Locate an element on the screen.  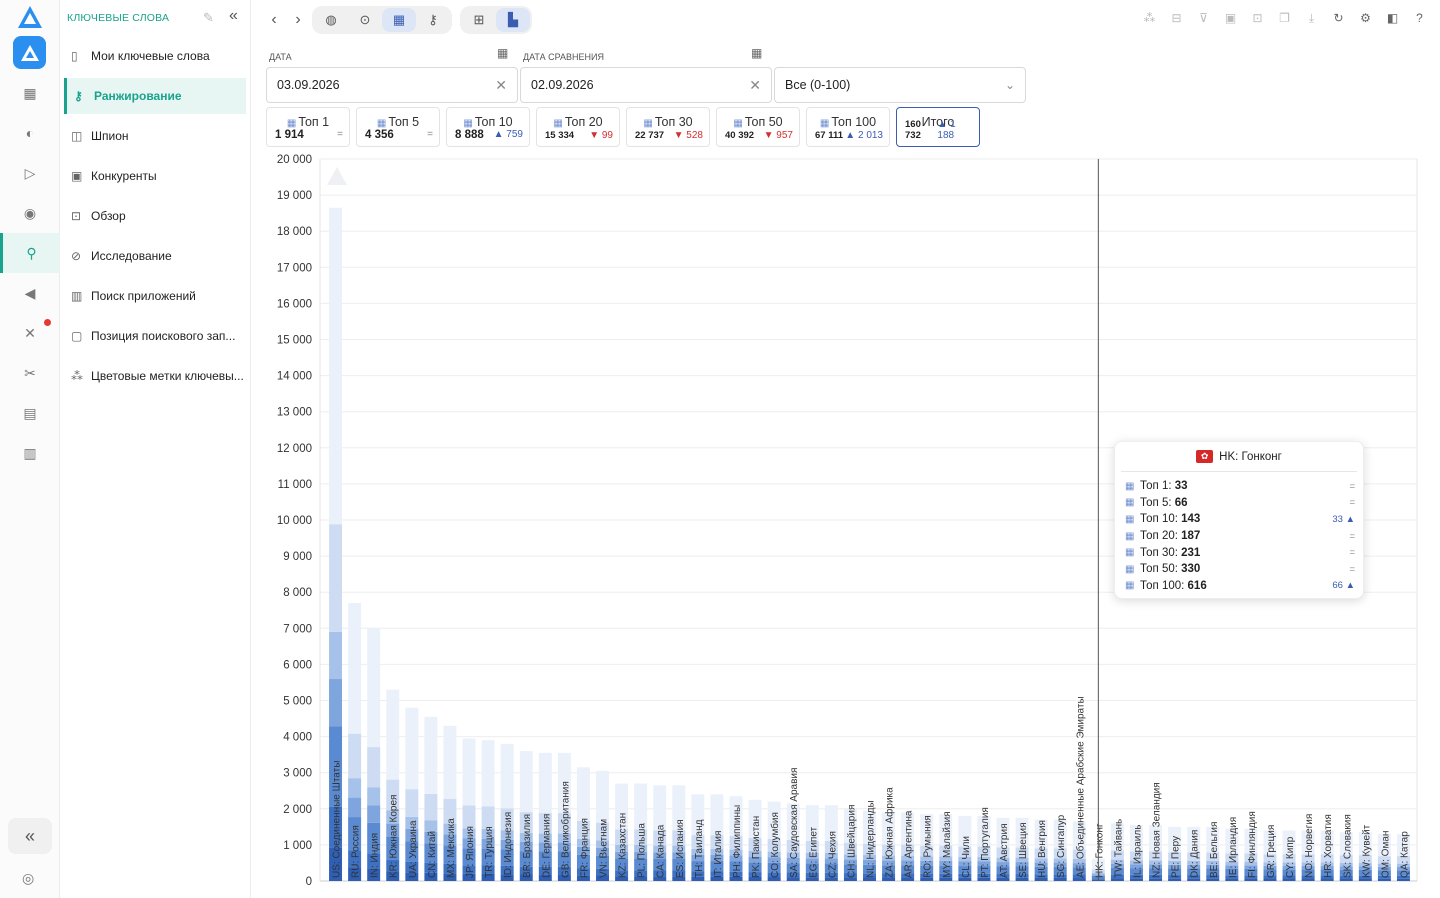
brand-logo-icon is located at coordinates (30, 19).